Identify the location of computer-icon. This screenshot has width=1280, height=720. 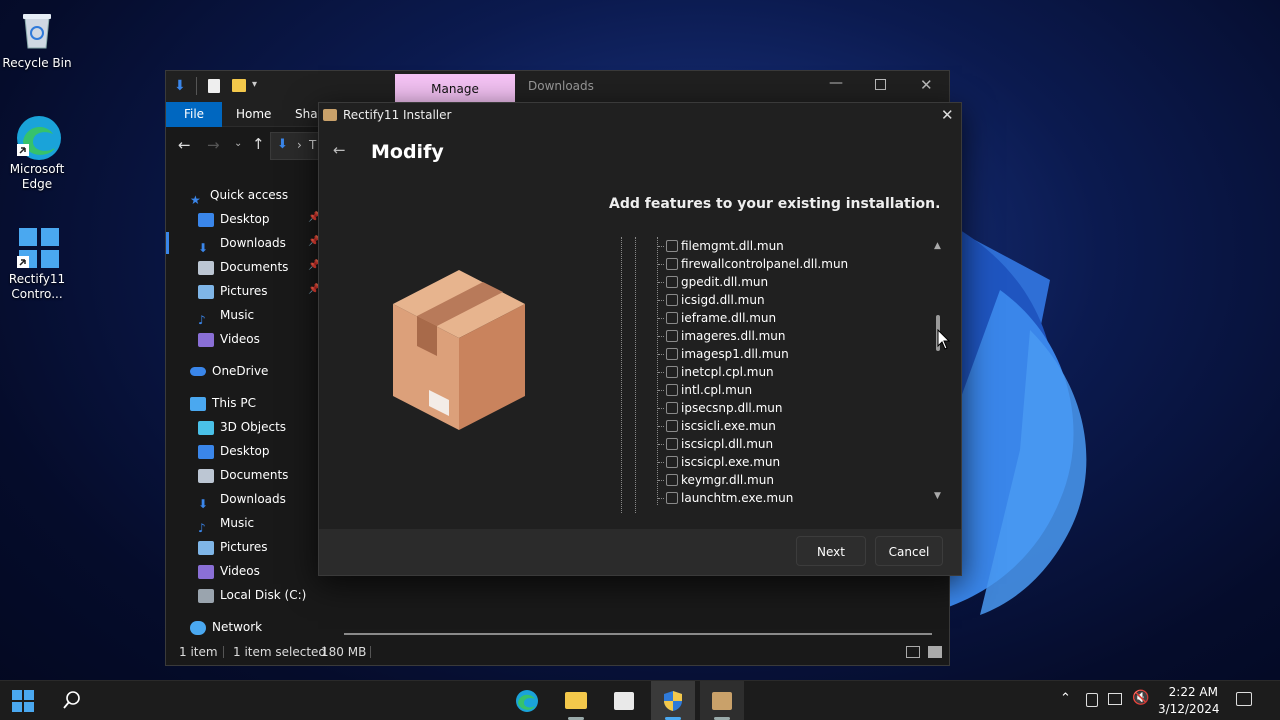
(198, 403).